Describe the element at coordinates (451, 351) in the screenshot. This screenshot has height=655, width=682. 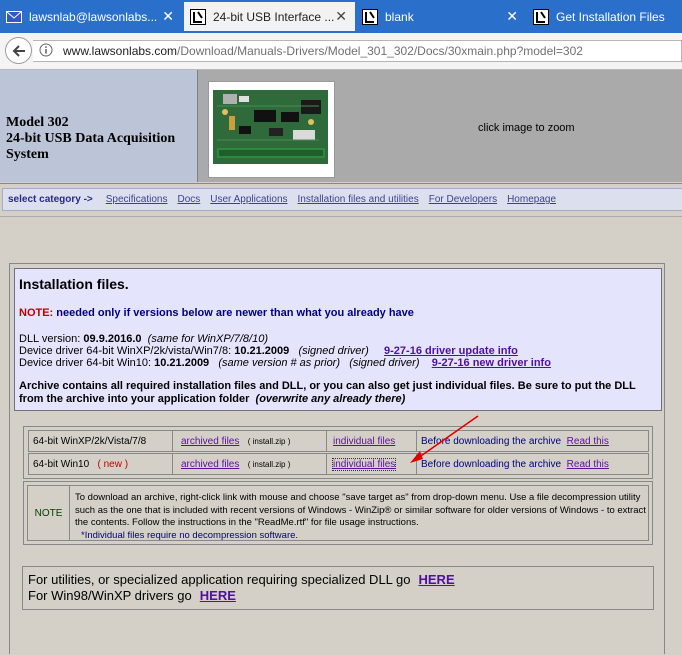
I see `driver-update-info-link: 9-27-16 driver update info` at that location.